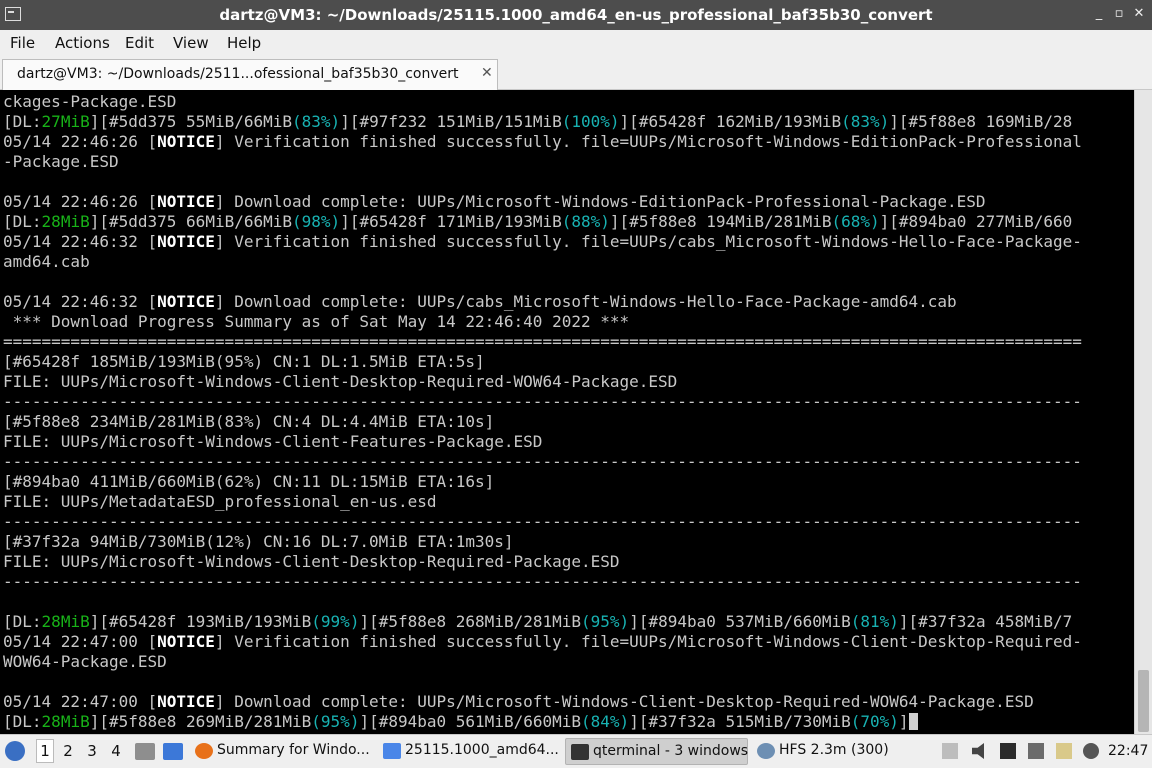 The width and height of the screenshot is (1152, 768). I want to click on clipboard-icon, so click(1064, 751).